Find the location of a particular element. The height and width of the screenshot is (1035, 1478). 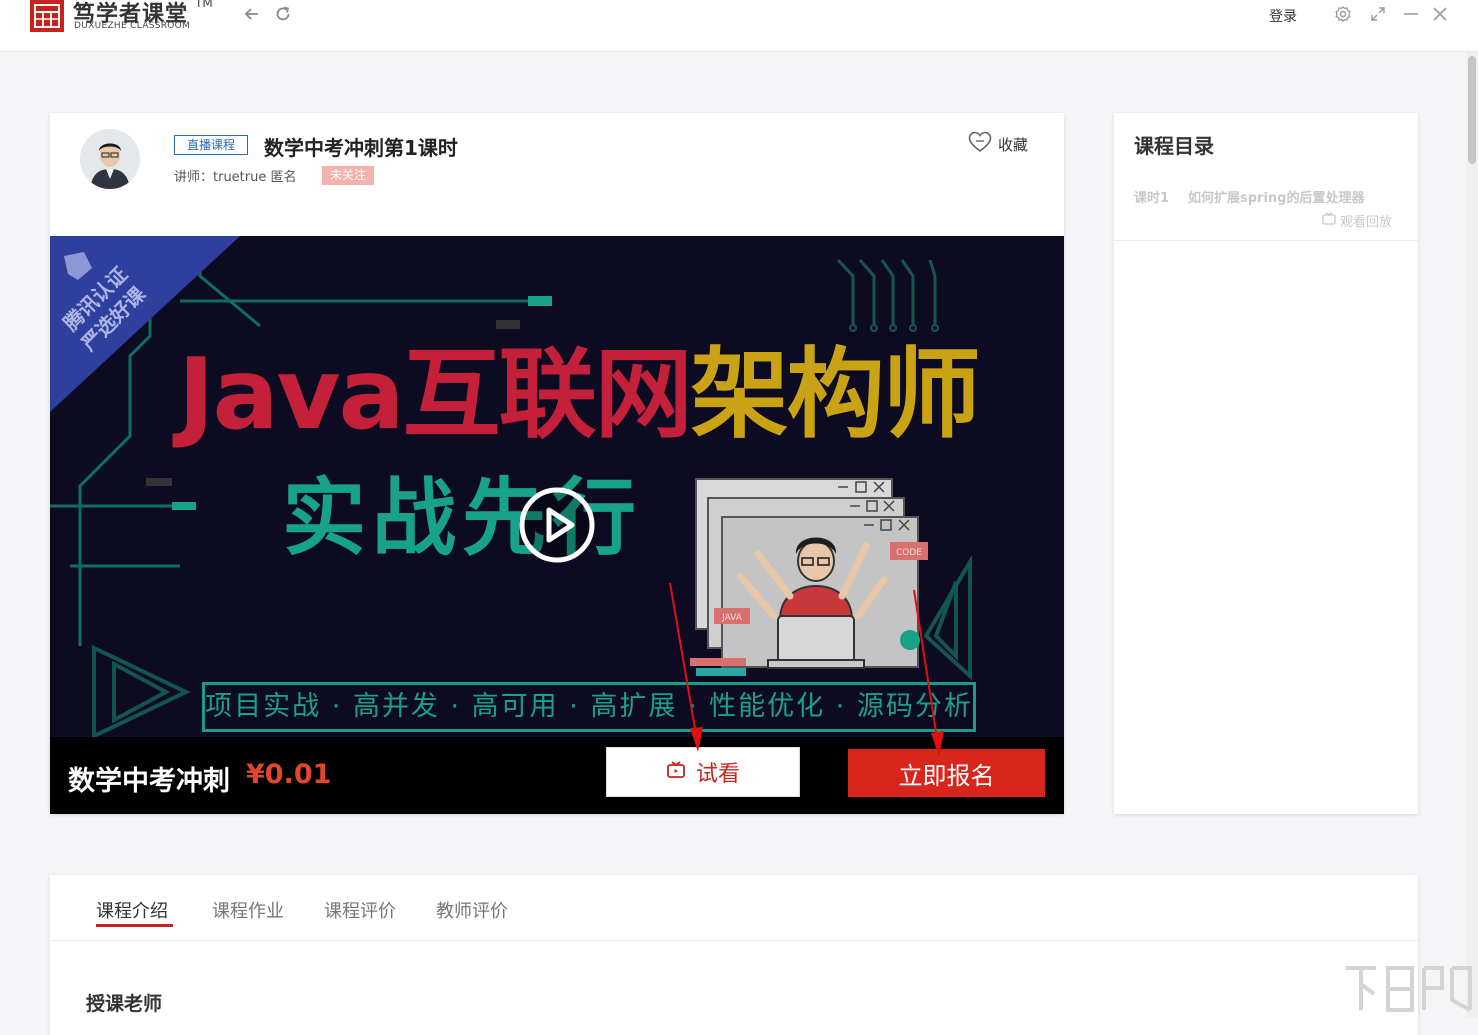

login-link: 登录 is located at coordinates (1283, 16).